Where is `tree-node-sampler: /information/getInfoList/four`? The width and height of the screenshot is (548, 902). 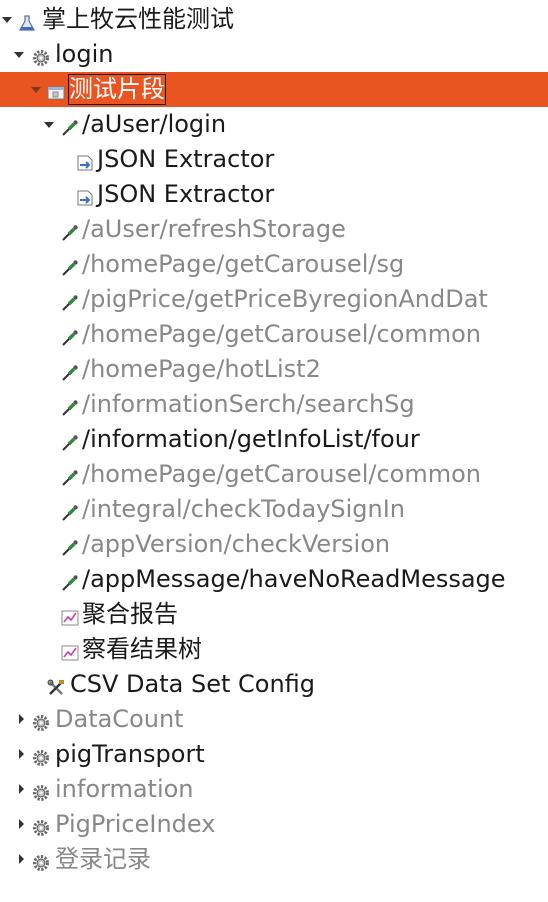 tree-node-sampler: /information/getInfoList/four is located at coordinates (274, 439).